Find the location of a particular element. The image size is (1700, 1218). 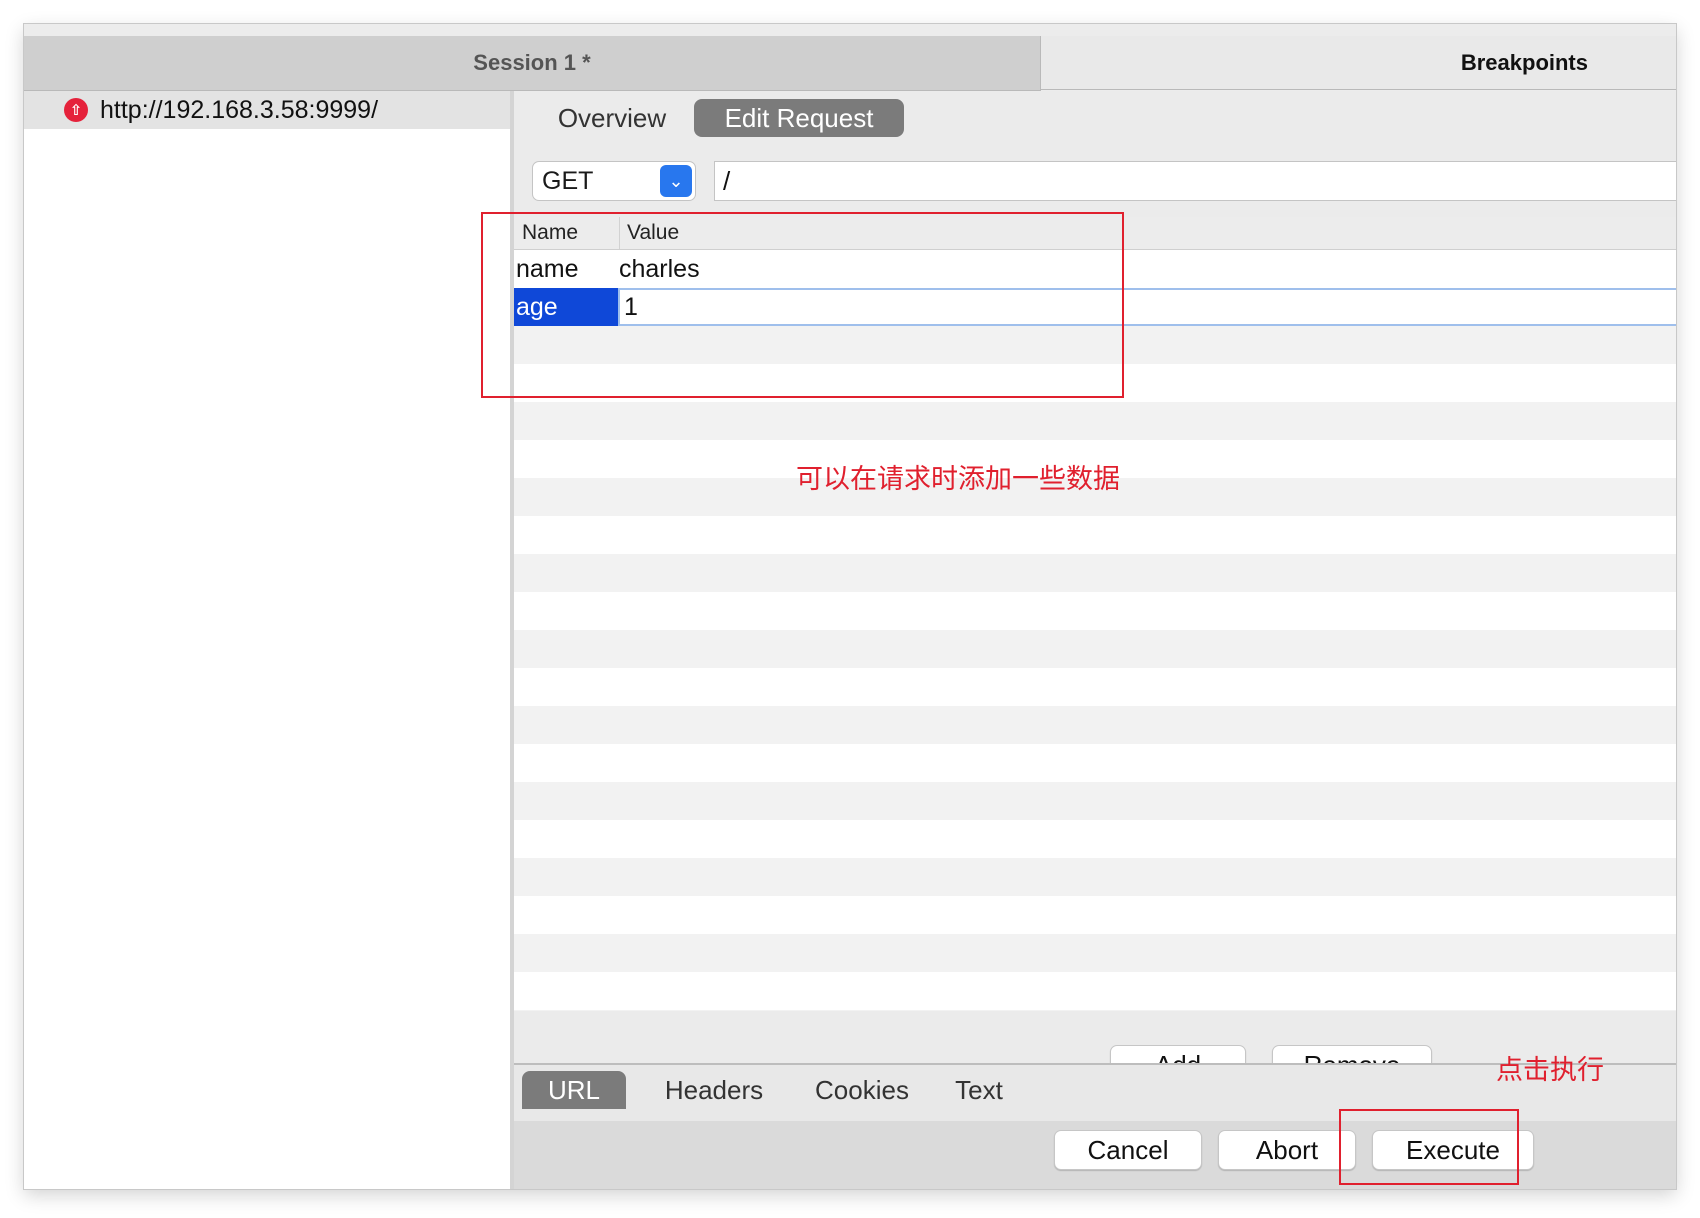

abort-button: Abort is located at coordinates (1287, 1150).